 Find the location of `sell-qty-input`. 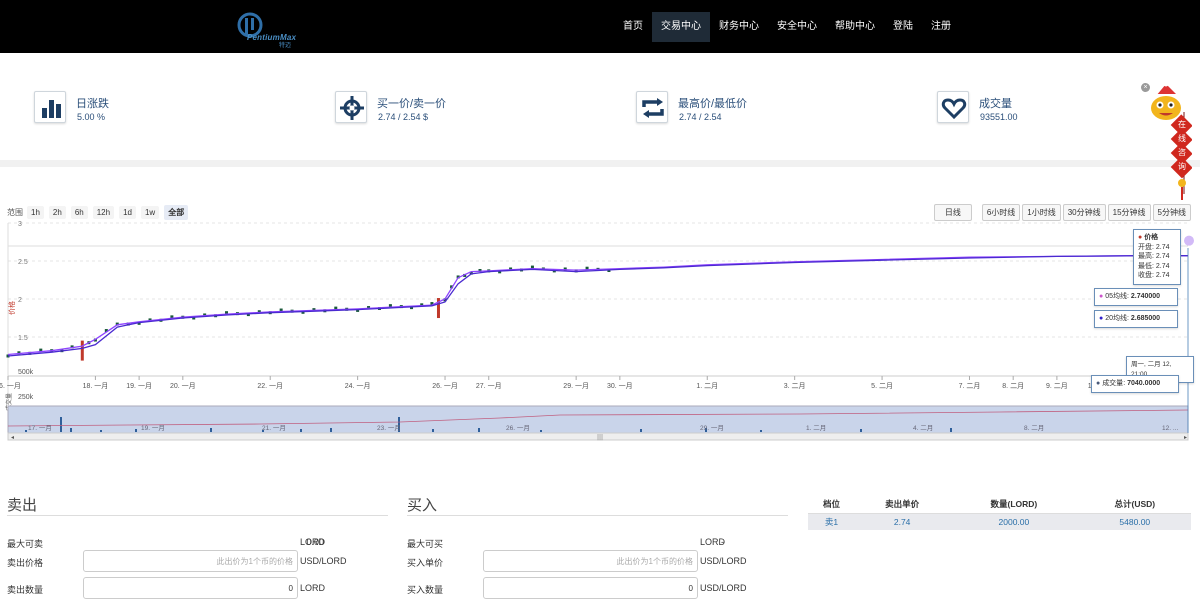

sell-qty-input is located at coordinates (190, 588).